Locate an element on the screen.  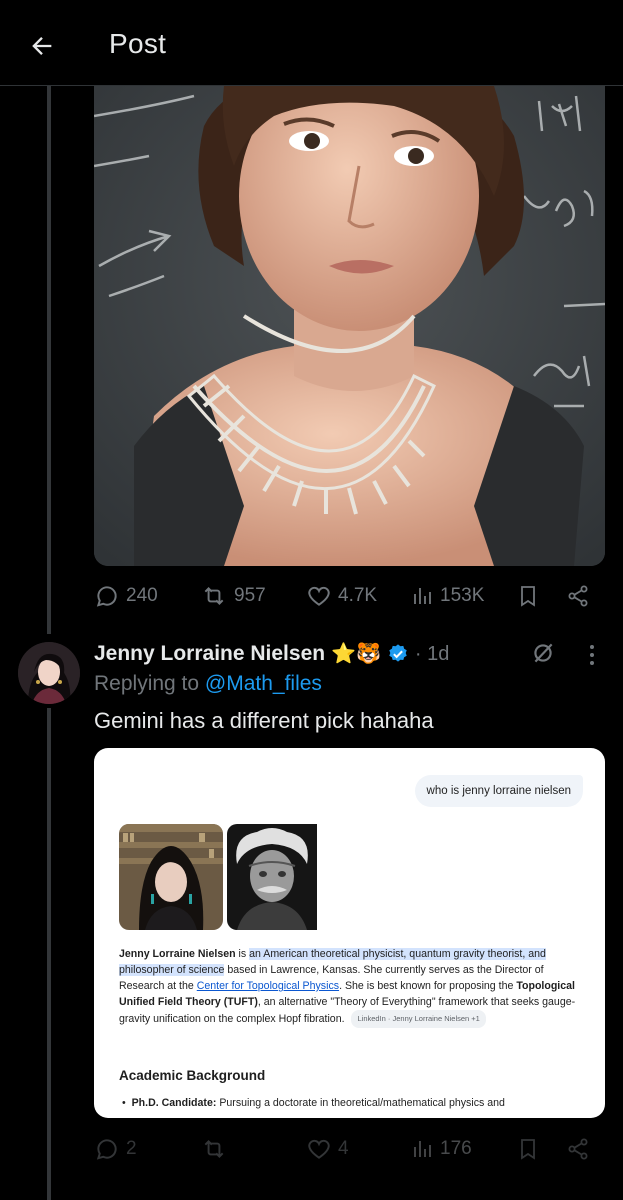
reply-count: 2 is located at coordinates (131, 1148).